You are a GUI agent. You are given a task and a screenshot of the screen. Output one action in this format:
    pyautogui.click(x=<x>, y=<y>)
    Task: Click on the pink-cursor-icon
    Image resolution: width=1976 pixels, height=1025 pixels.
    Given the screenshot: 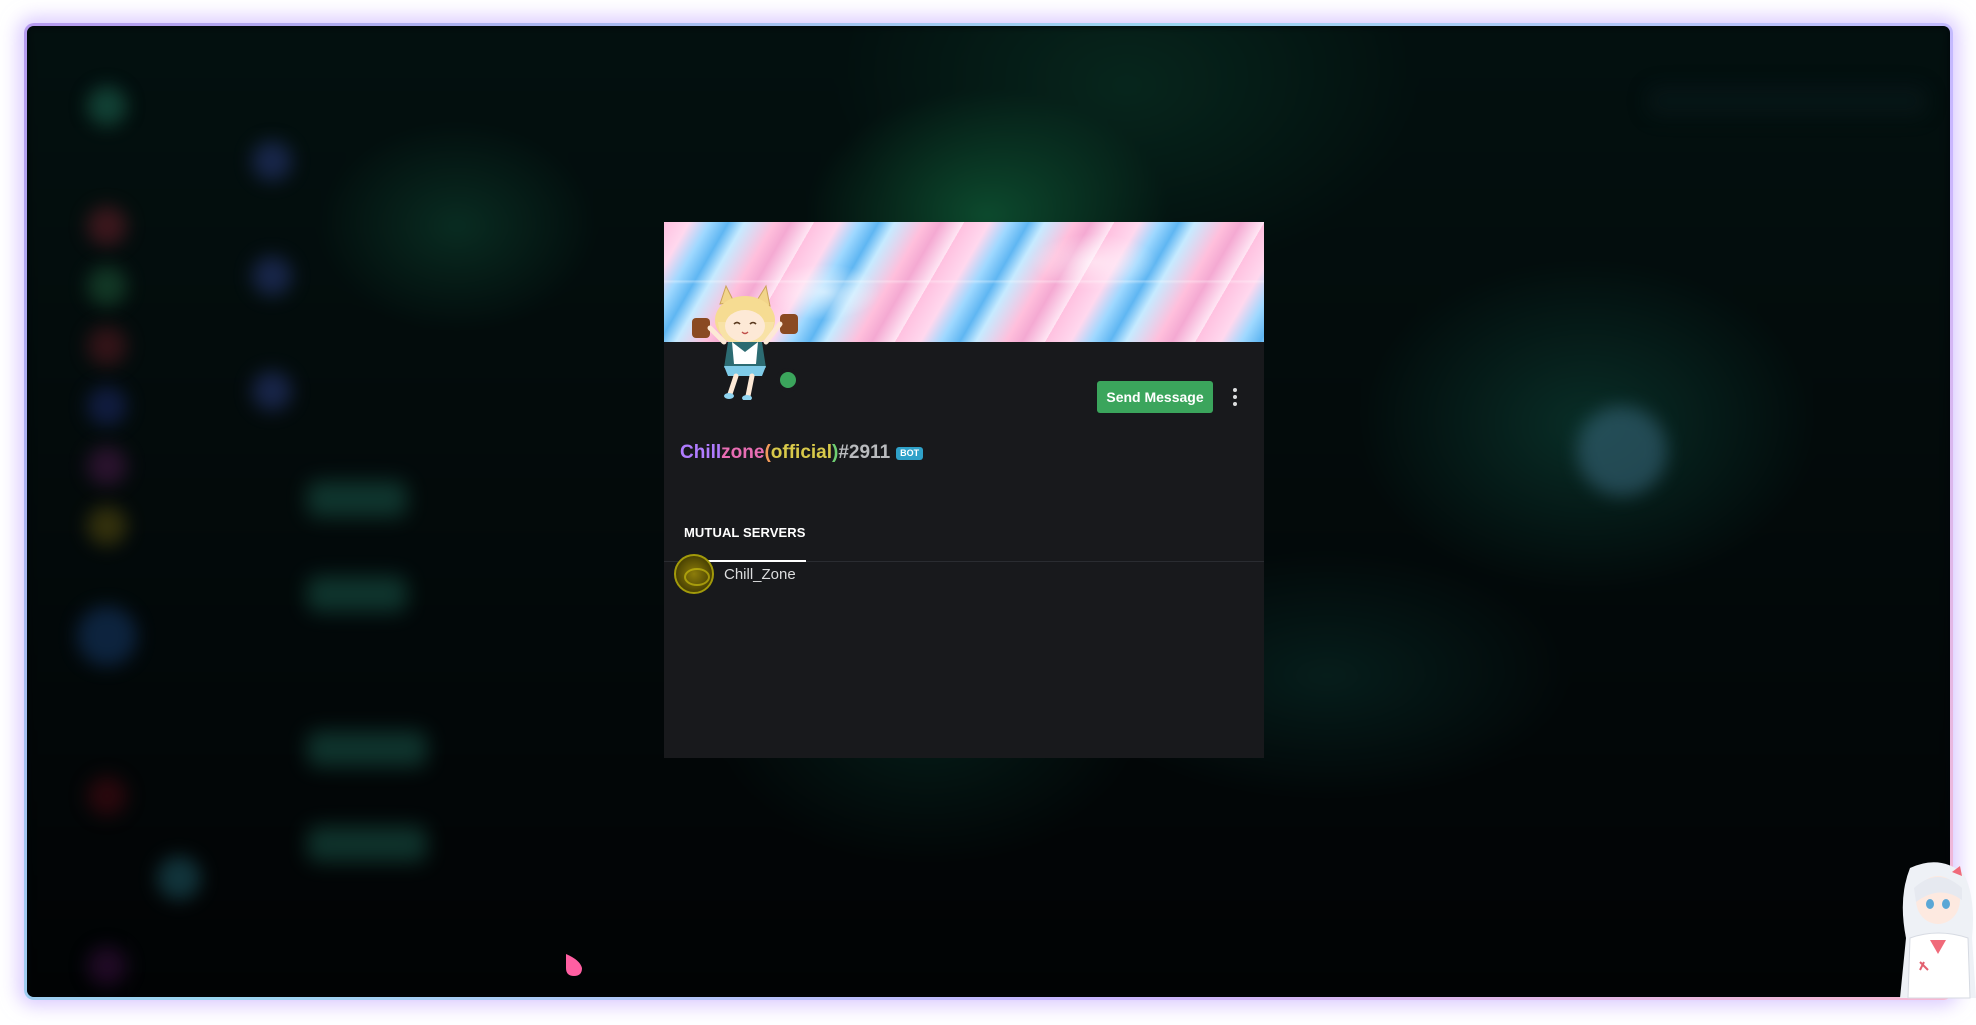 What is the action you would take?
    pyautogui.click(x=574, y=965)
    